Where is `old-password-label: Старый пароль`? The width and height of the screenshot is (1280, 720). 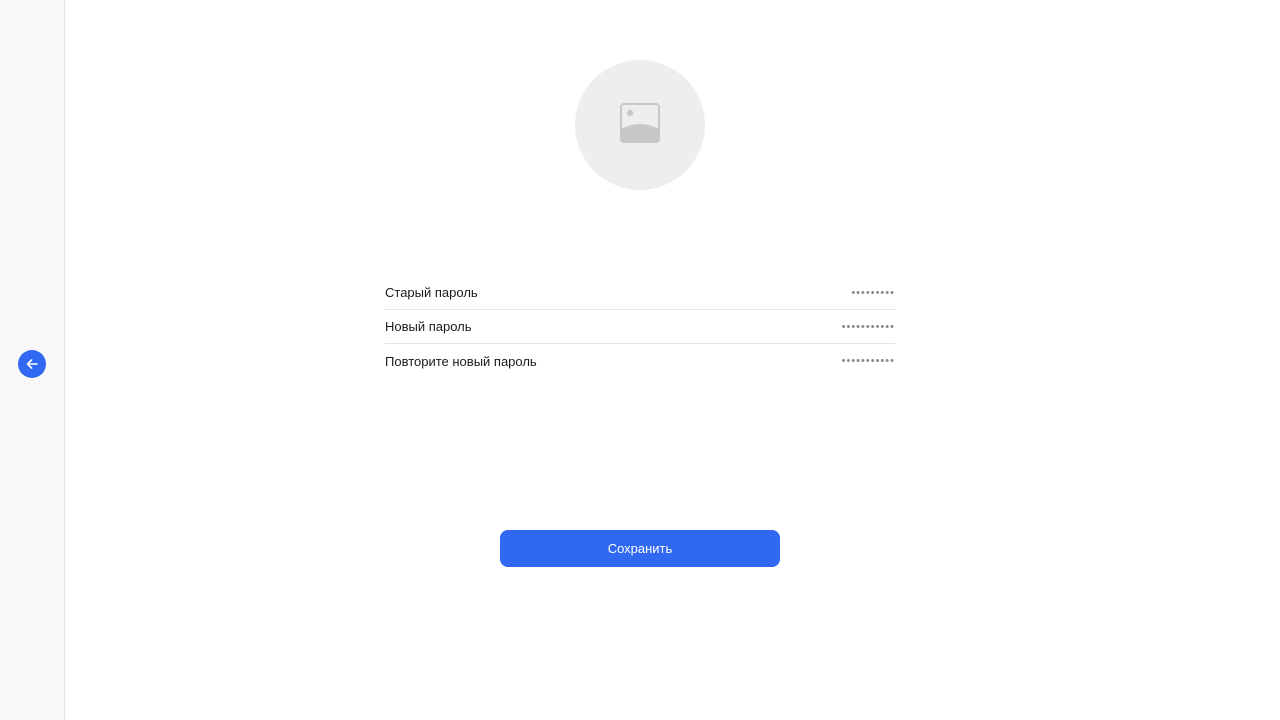
old-password-label: Старый пароль is located at coordinates (431, 292).